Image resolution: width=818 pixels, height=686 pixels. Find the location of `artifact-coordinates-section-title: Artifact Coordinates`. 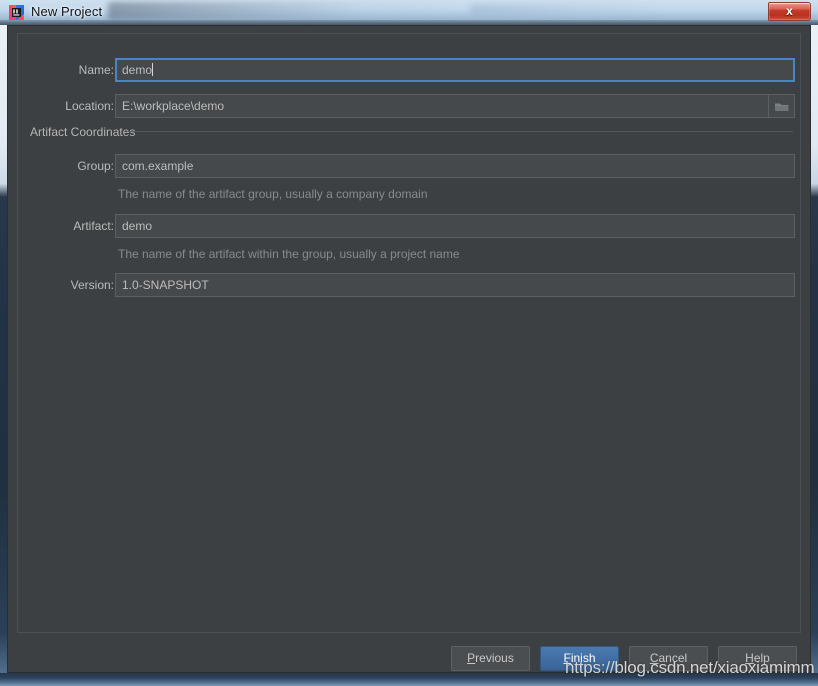

artifact-coordinates-section-title: Artifact Coordinates is located at coordinates (83, 132).